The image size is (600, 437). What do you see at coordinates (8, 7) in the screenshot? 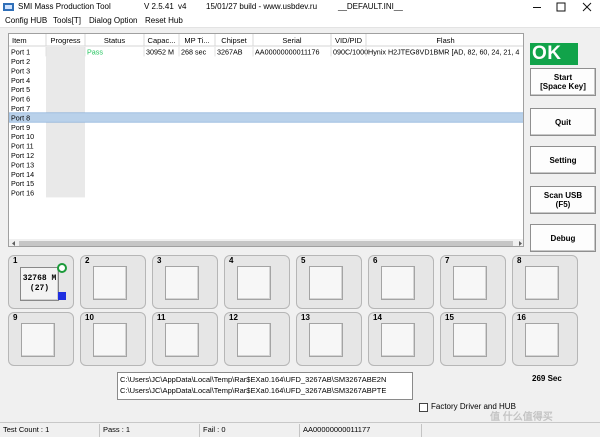
I see `app-icon` at bounding box center [8, 7].